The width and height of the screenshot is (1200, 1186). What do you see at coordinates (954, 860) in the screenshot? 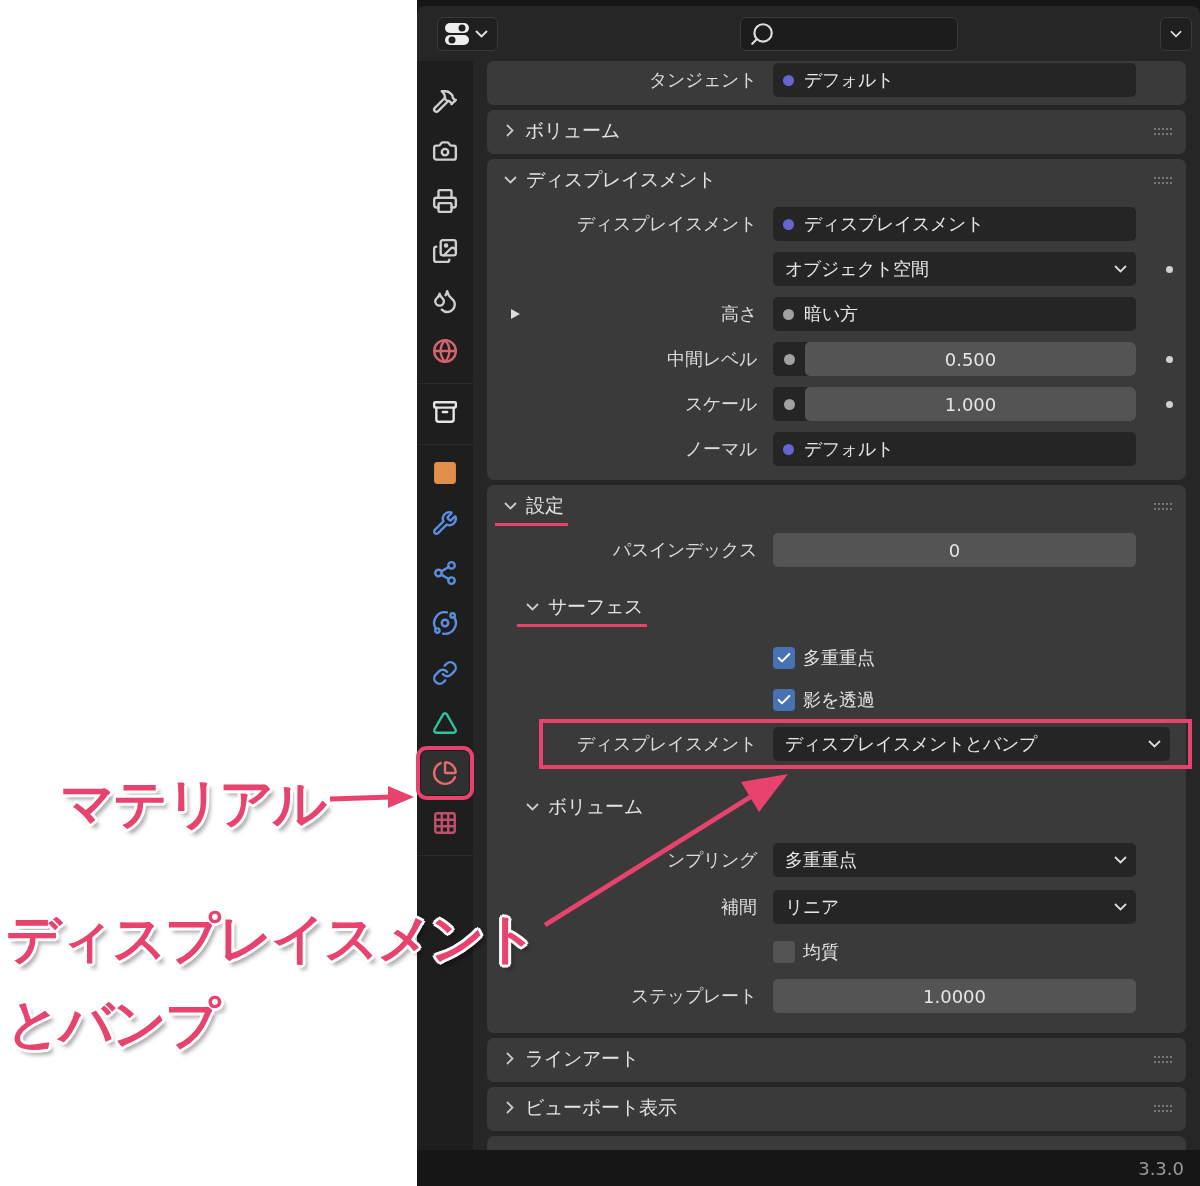
I see `dropdown: 多重重点` at bounding box center [954, 860].